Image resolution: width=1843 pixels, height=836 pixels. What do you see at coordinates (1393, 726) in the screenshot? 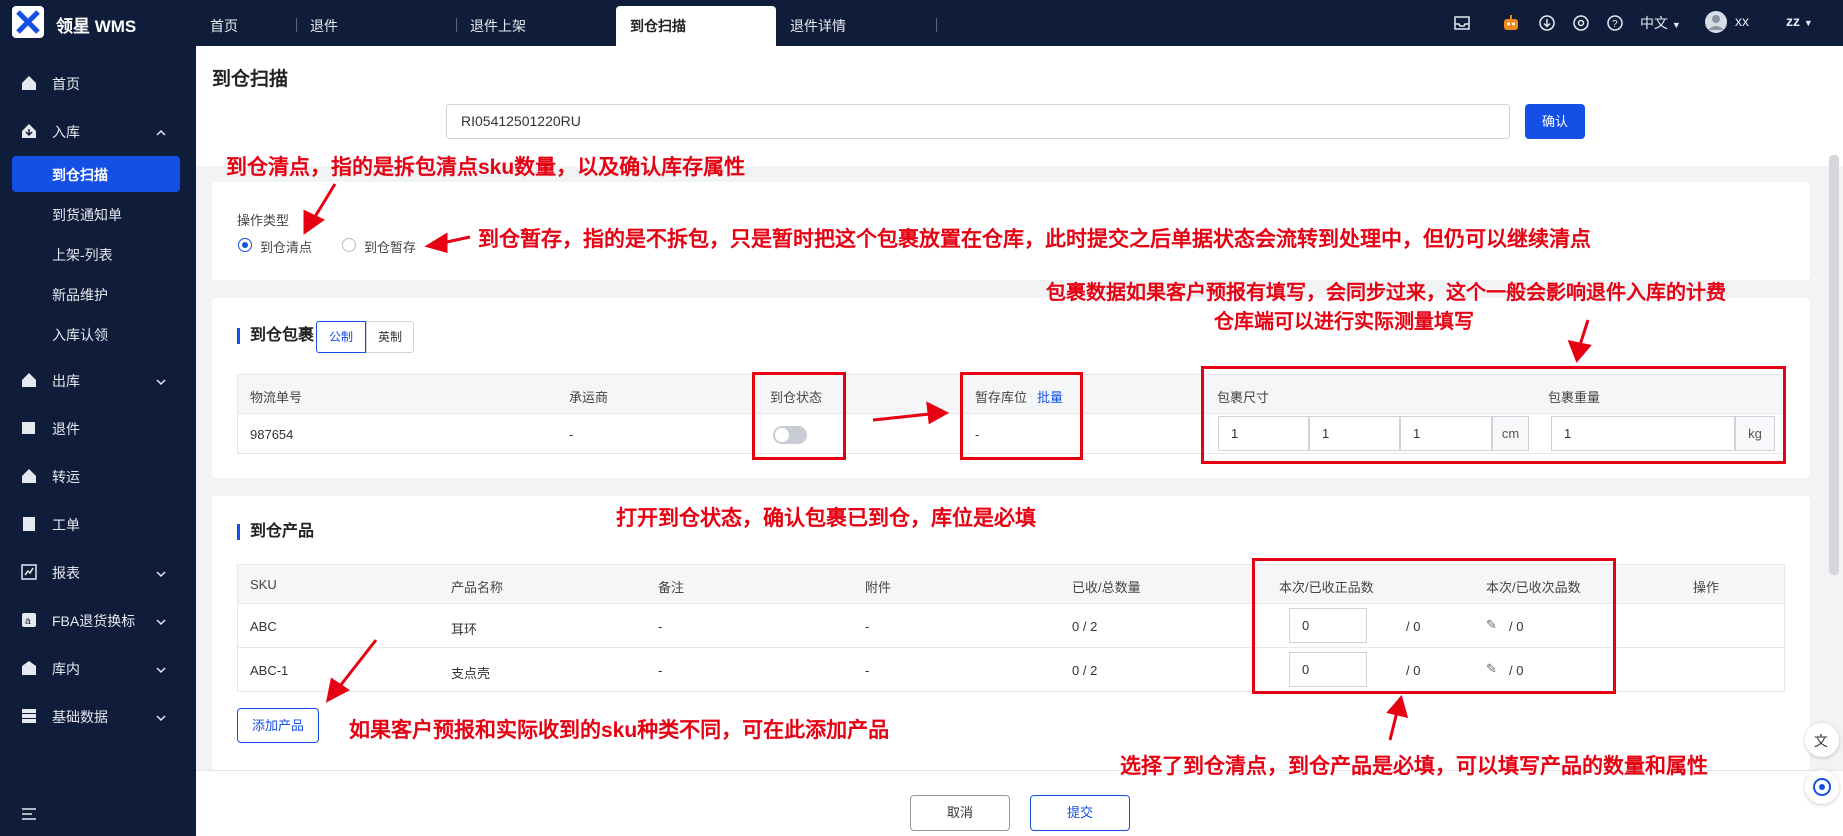
I see `arrow-products` at bounding box center [1393, 726].